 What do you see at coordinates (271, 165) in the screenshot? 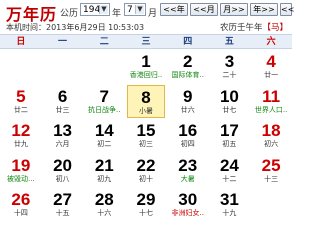
I see `day-number: 25` at bounding box center [271, 165].